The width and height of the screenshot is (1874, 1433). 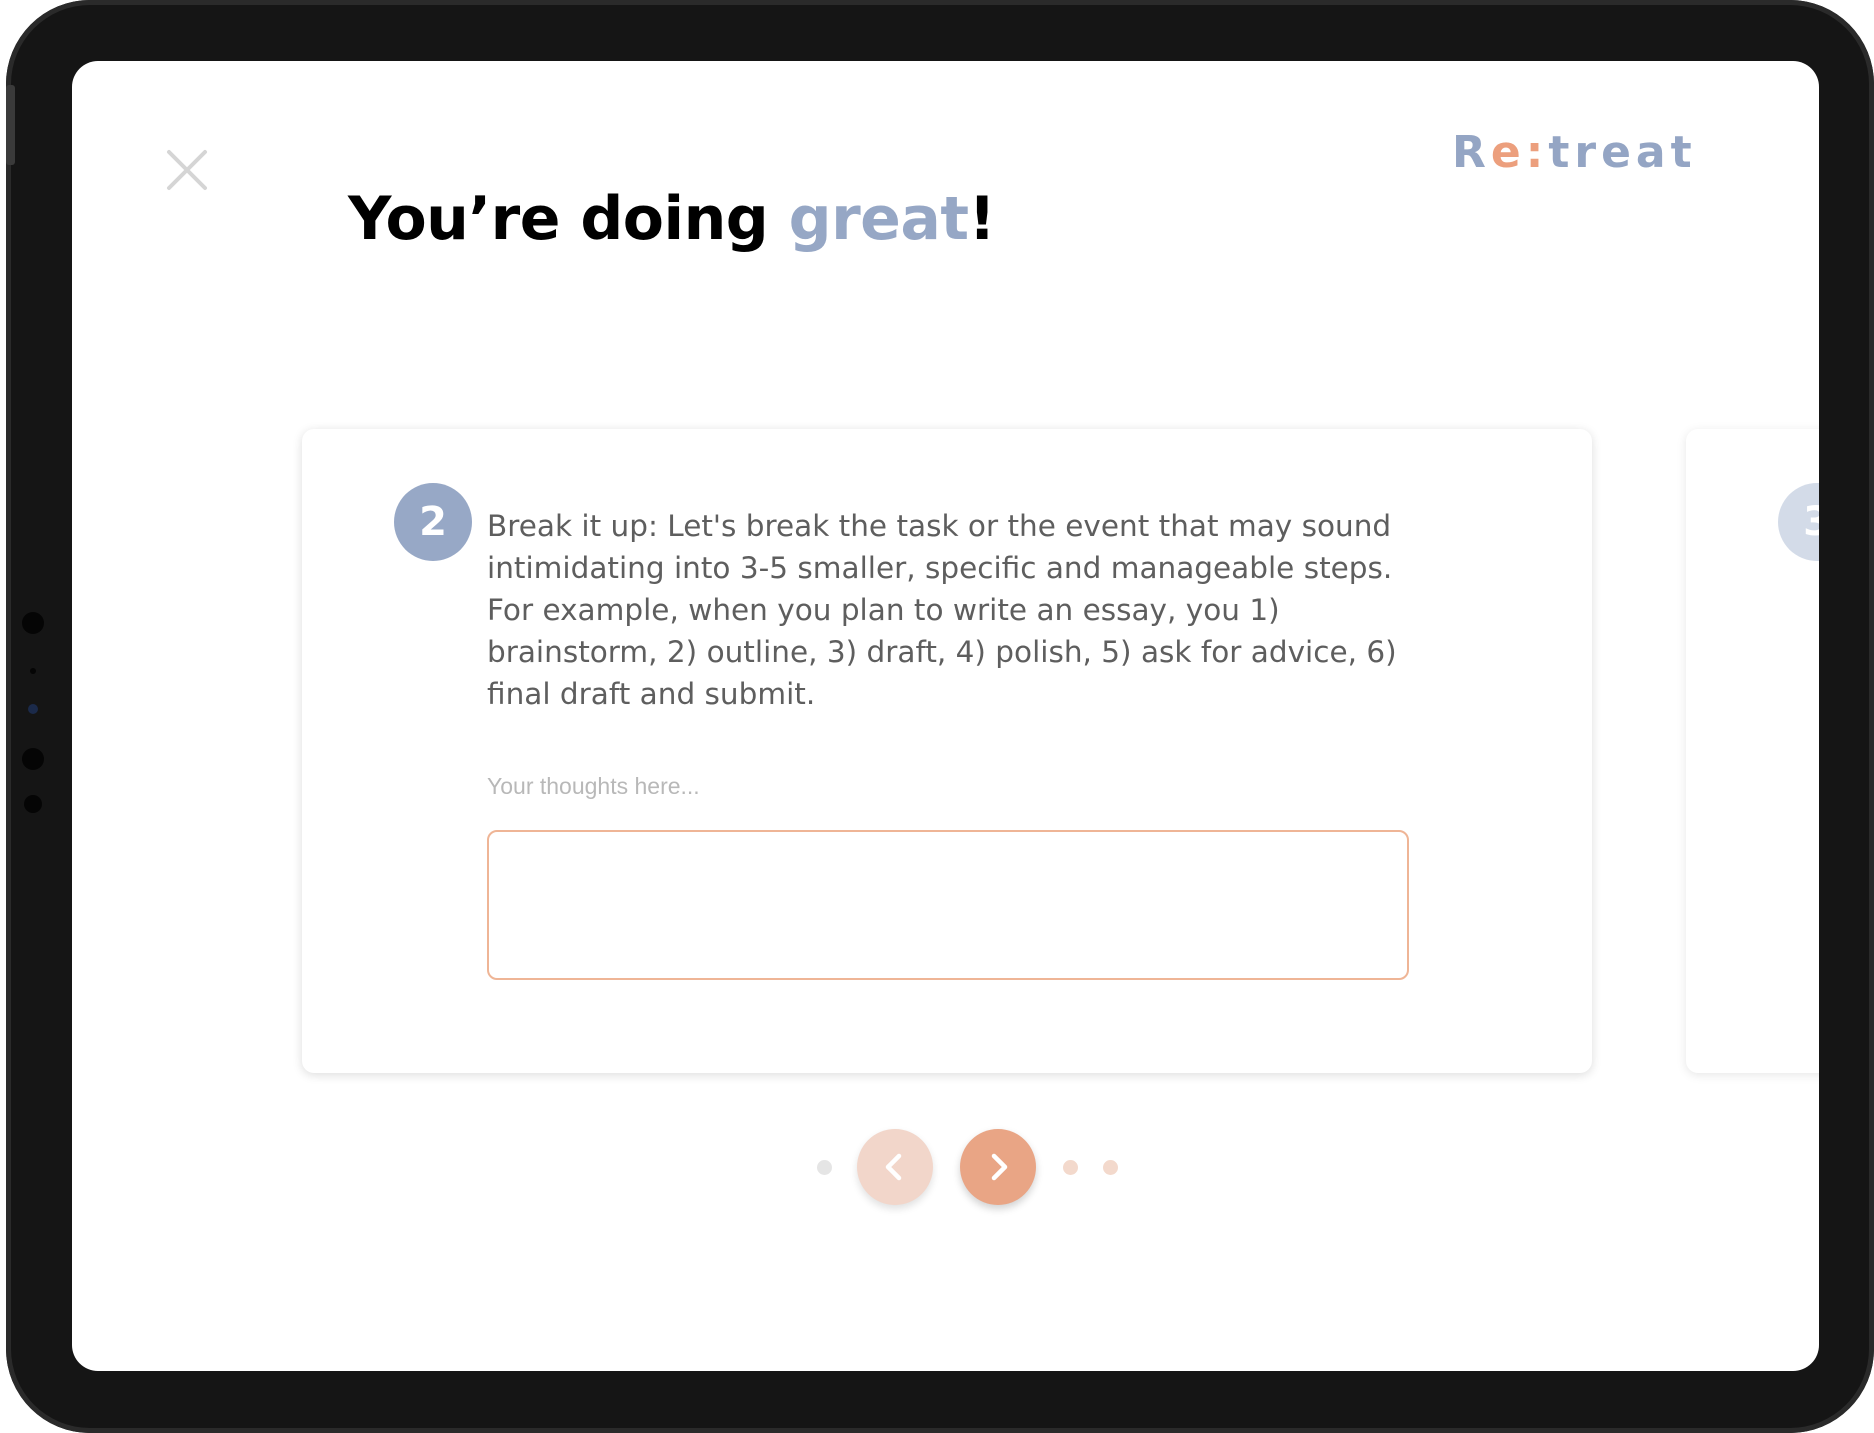 I want to click on next-step-number-badge: 3, so click(x=1798, y=522).